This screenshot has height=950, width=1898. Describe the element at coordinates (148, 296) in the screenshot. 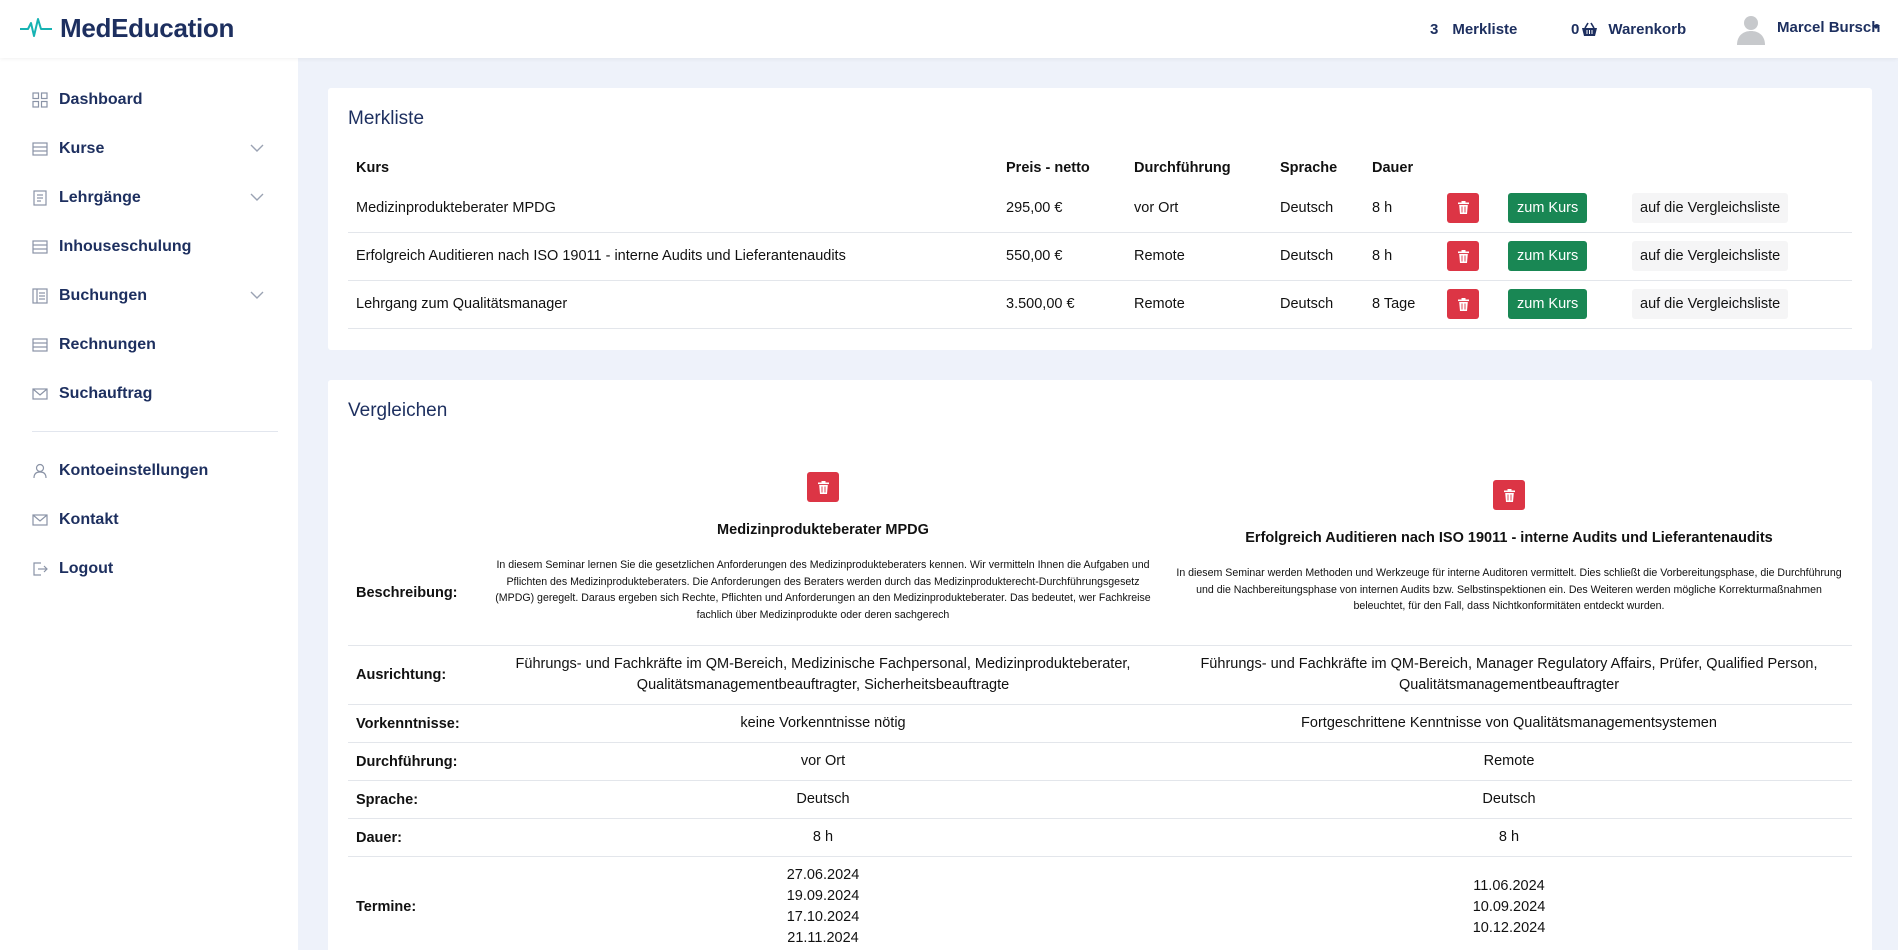

I see `sidebar-item-buchungen: Buchungen` at that location.